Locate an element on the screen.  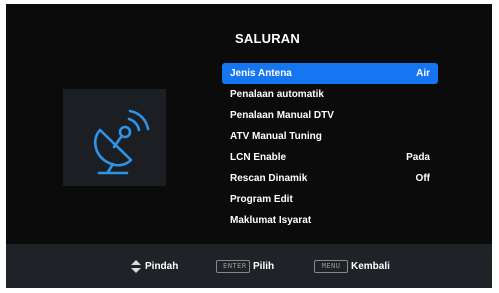
move-hint: Pindah is located at coordinates (154, 266).